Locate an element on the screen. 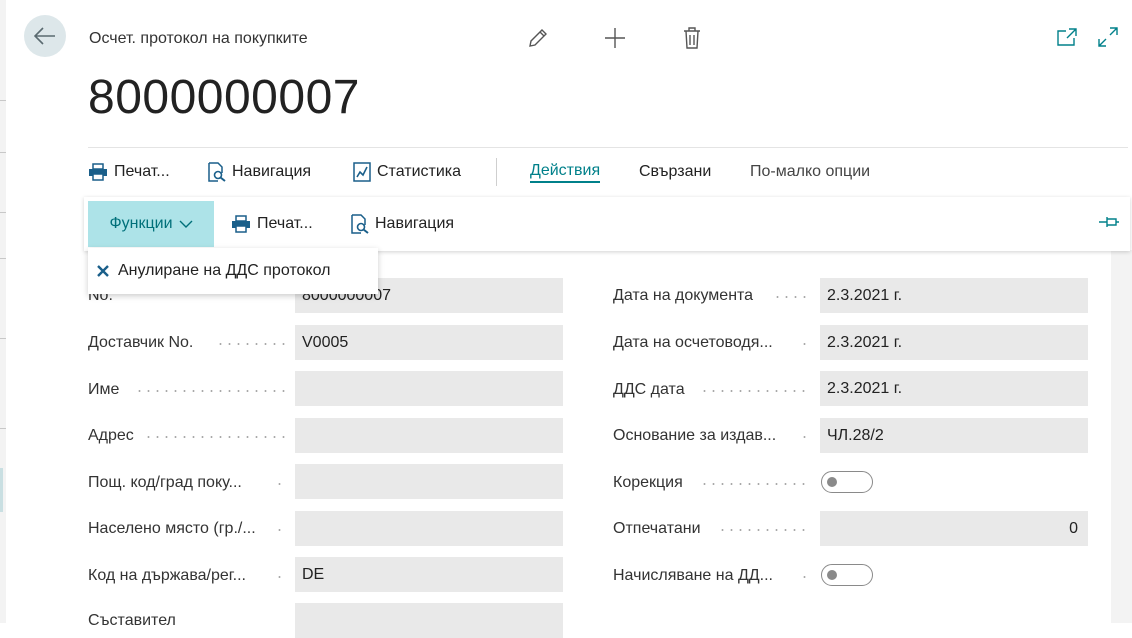 This screenshot has width=1132, height=638. pencil-icon is located at coordinates (538, 38).